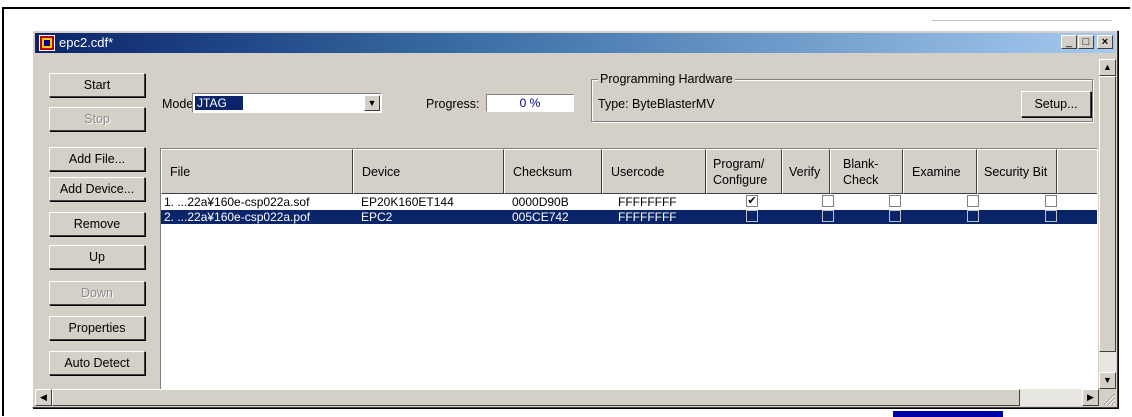  I want to click on program-checkbox, so click(752, 216).